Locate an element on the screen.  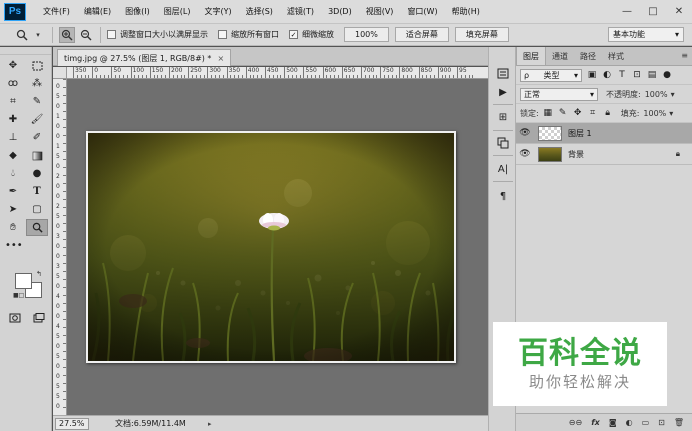
fill-screen-button: 填充屏幕 is located at coordinates (481, 34).